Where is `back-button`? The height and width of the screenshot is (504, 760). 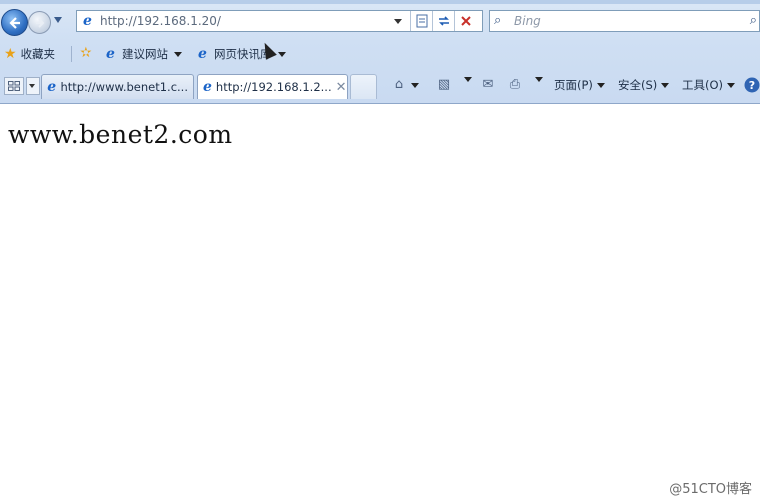
back-button is located at coordinates (14, 22).